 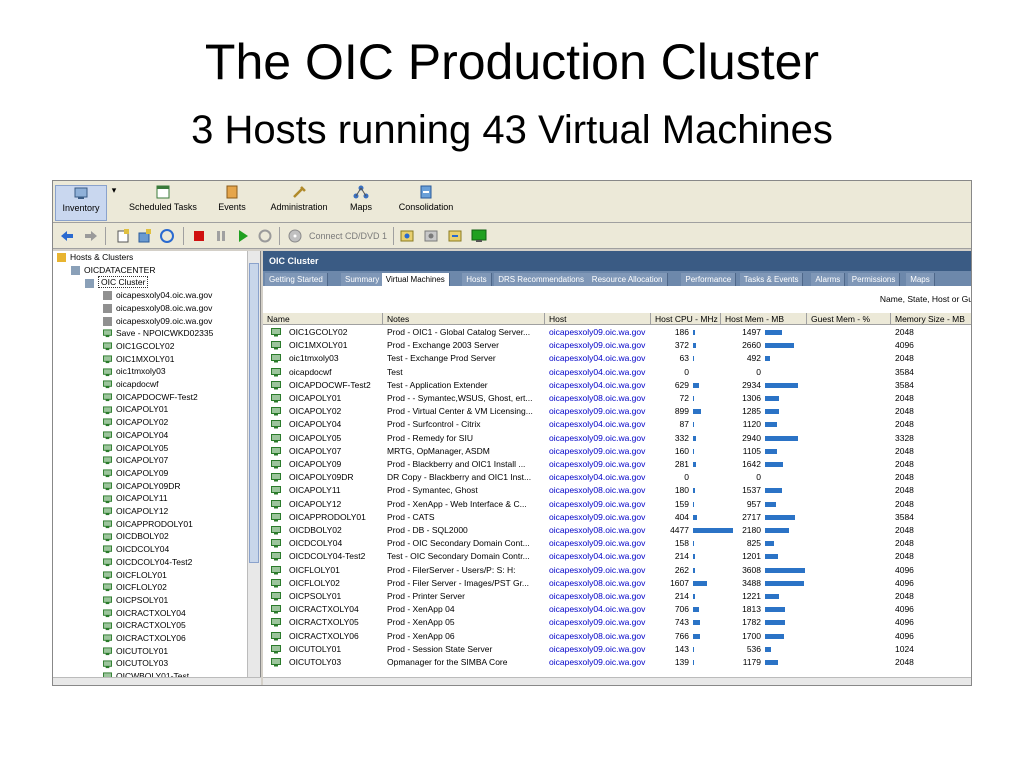 I want to click on tab-permissions: Permissions, so click(x=874, y=279).